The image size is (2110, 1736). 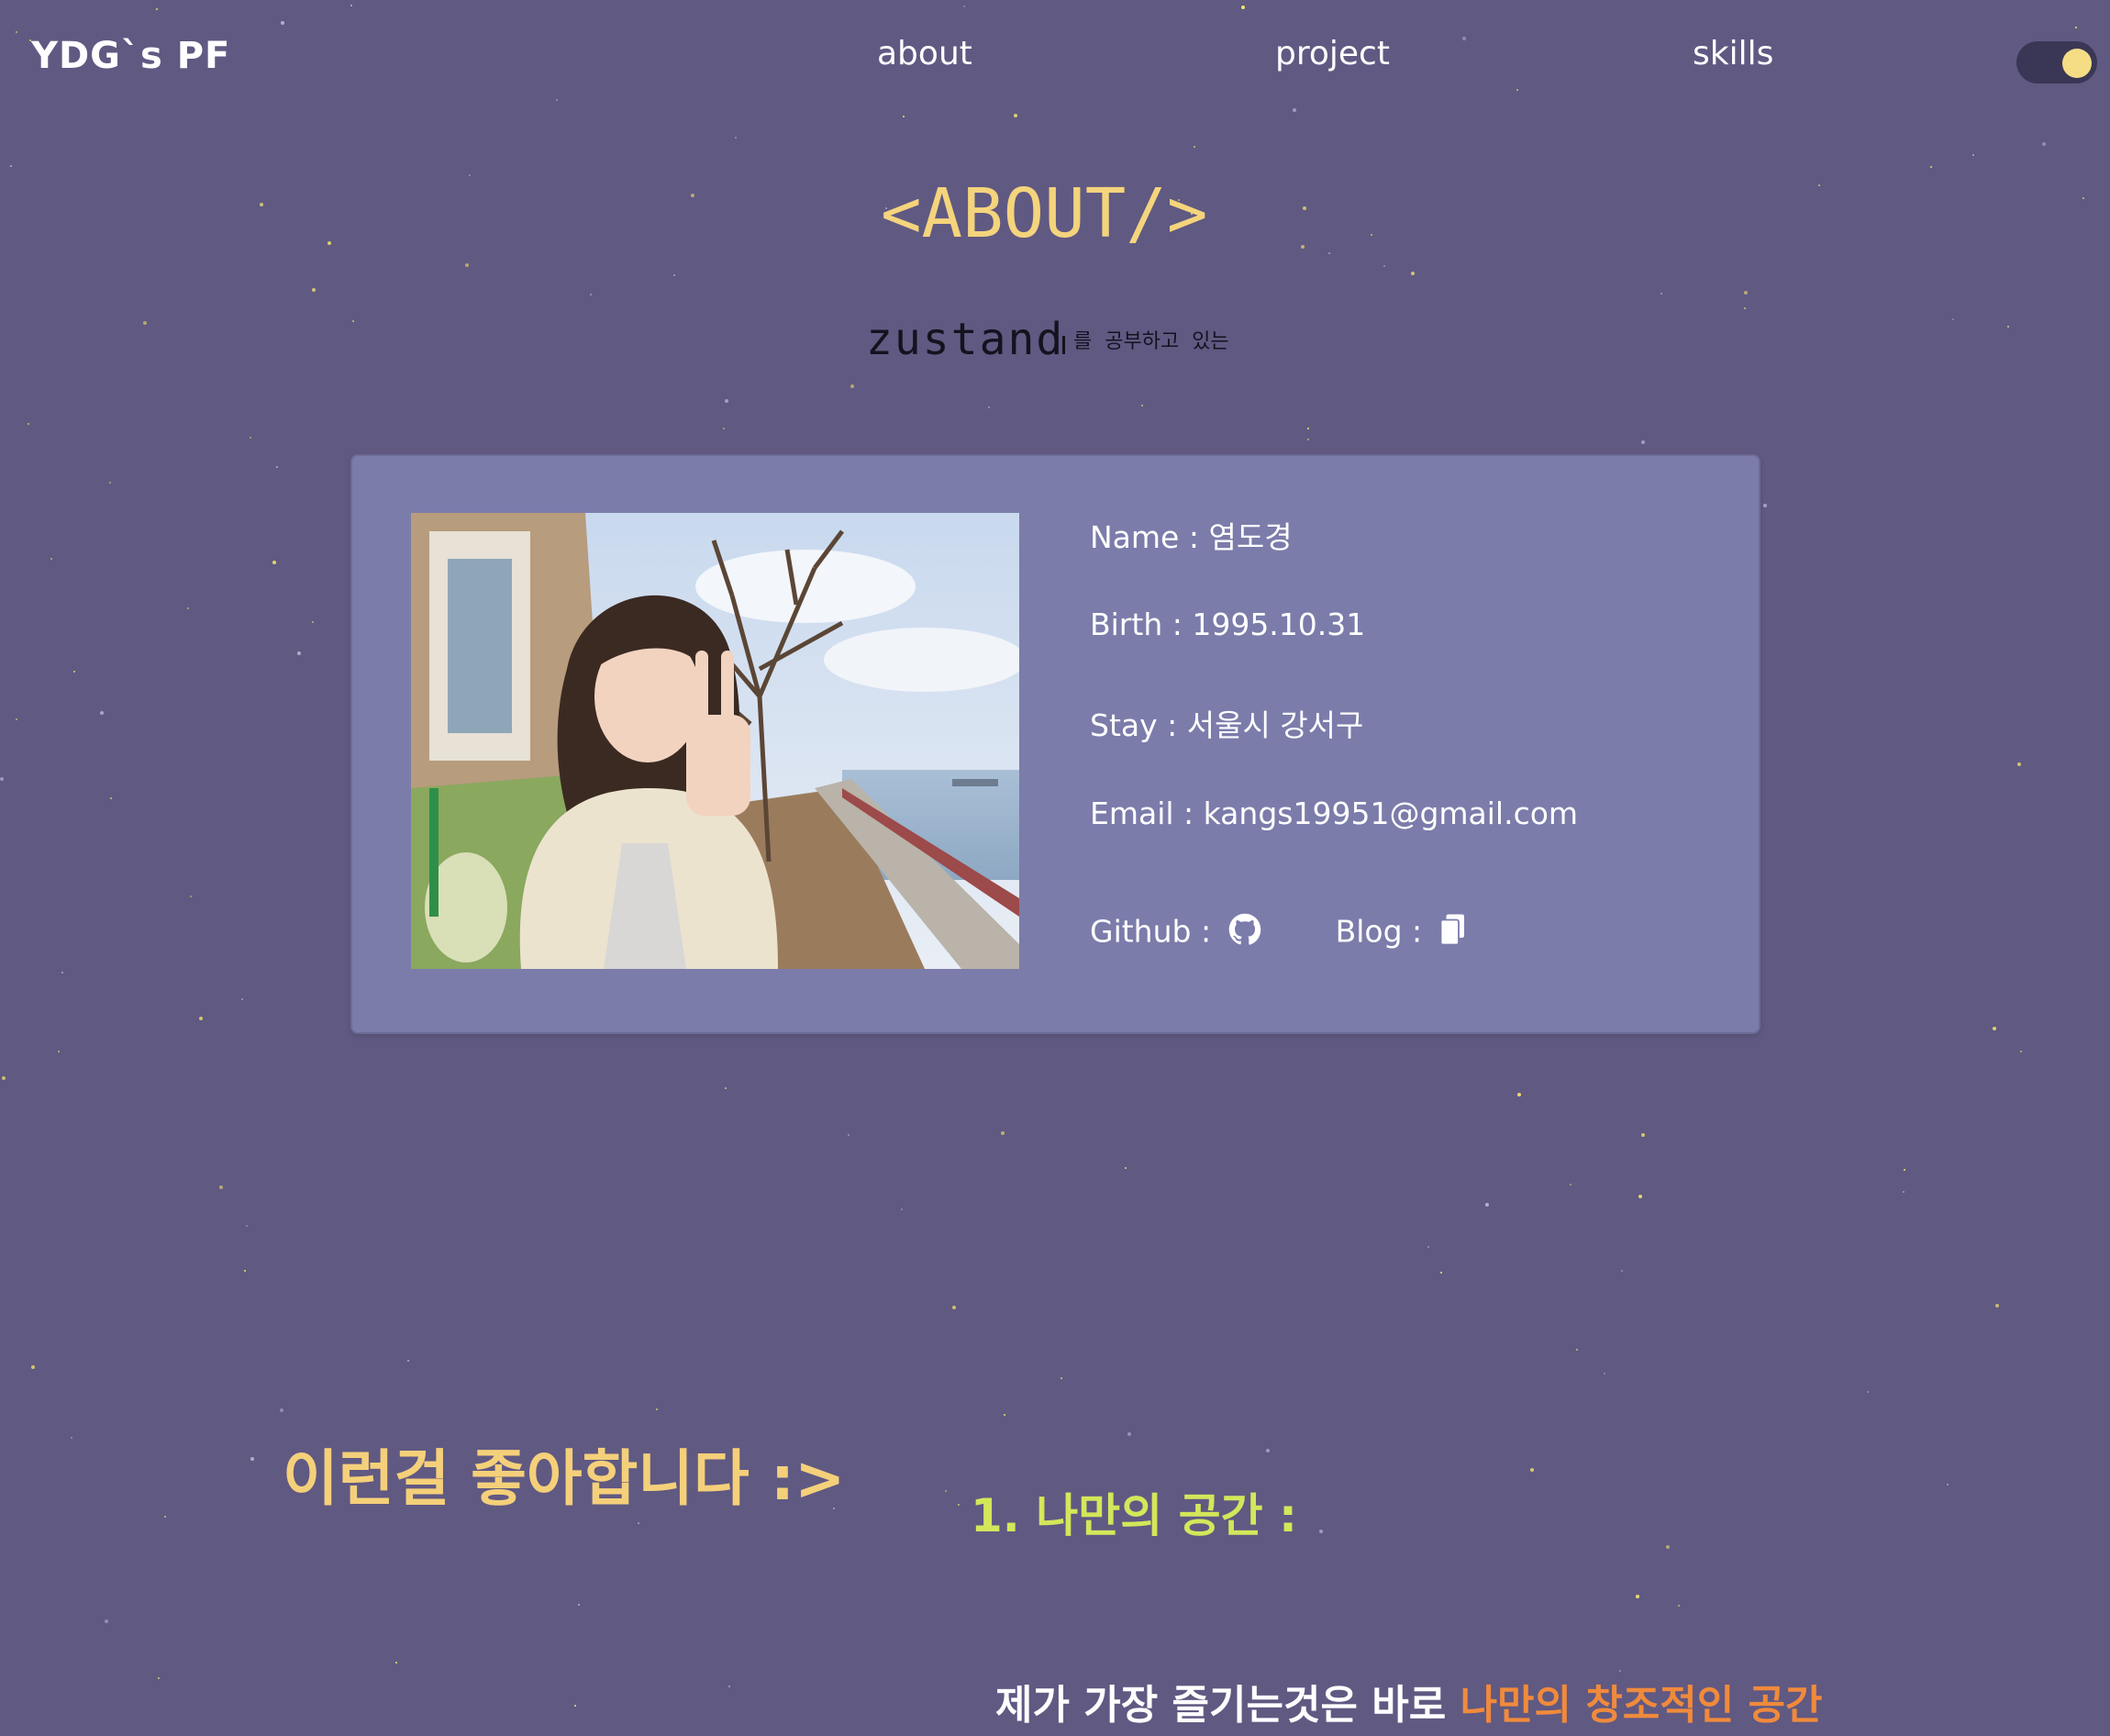 What do you see at coordinates (1641, 1706) in the screenshot?
I see `likes-description-highlight: 나만의 창조적인 공간` at bounding box center [1641, 1706].